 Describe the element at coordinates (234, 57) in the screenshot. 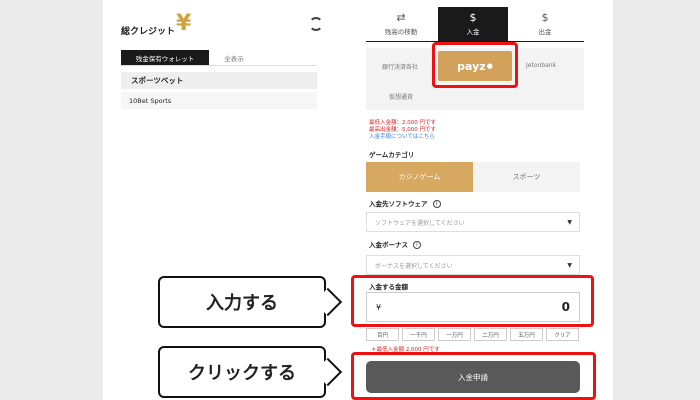

I see `tab-show-all: 全表示` at that location.